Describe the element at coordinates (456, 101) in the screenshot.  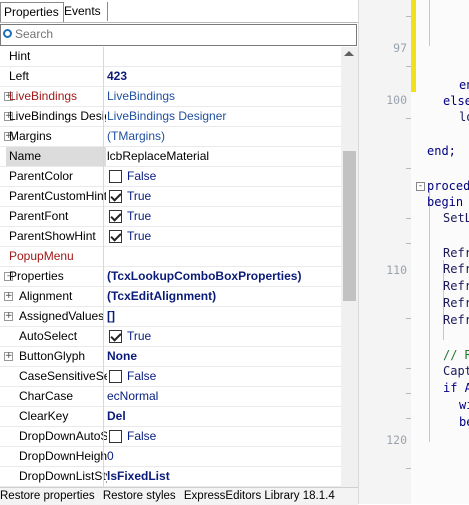
I see `code-line: else` at that location.